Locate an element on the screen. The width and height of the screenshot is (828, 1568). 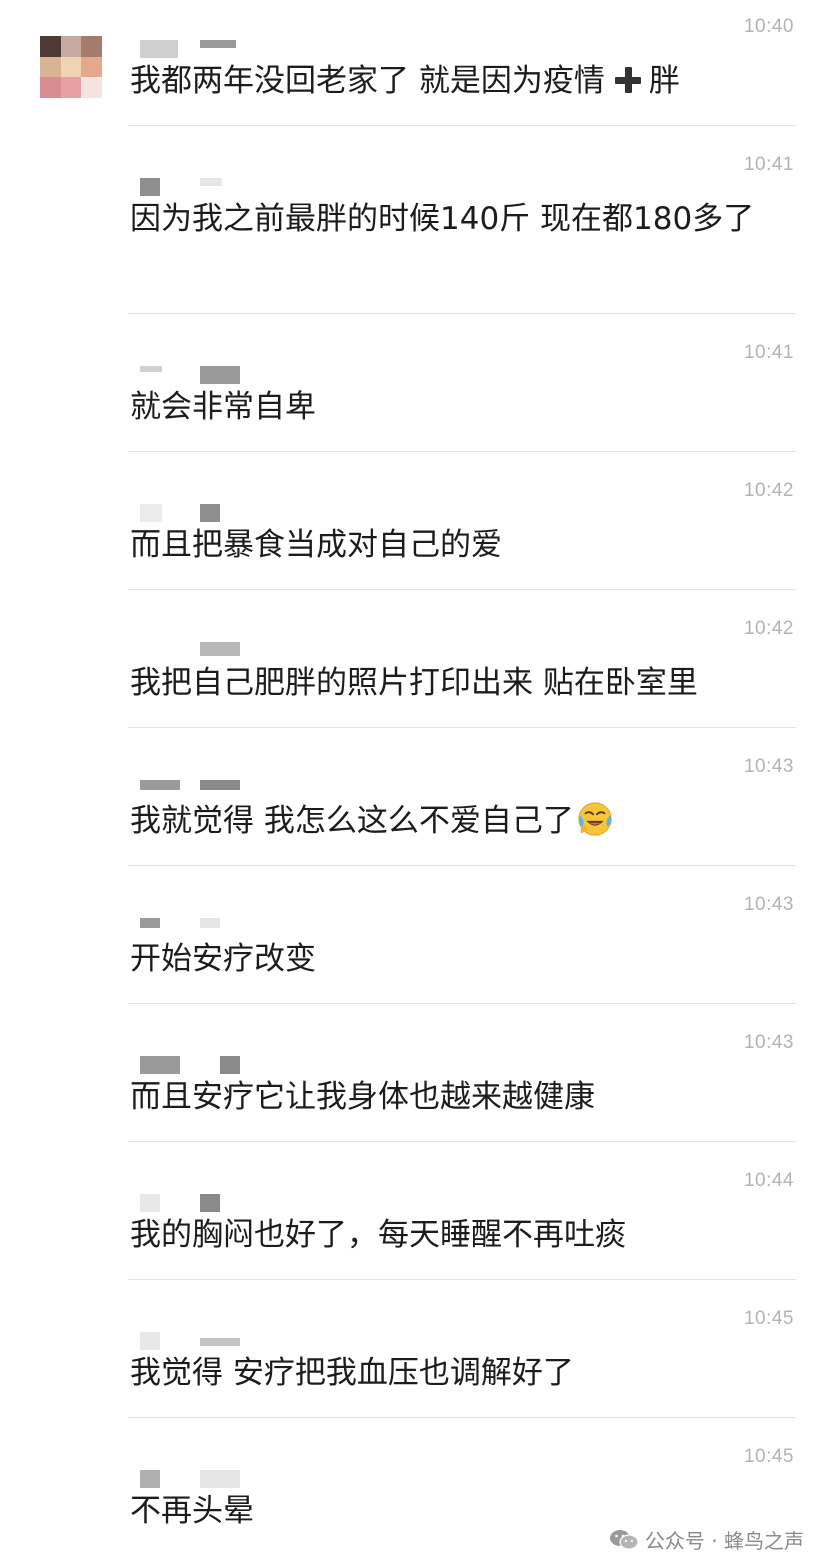
message-item: 10:43 我就觉得 我怎么这么不爱自己了 is located at coordinates (414, 809).